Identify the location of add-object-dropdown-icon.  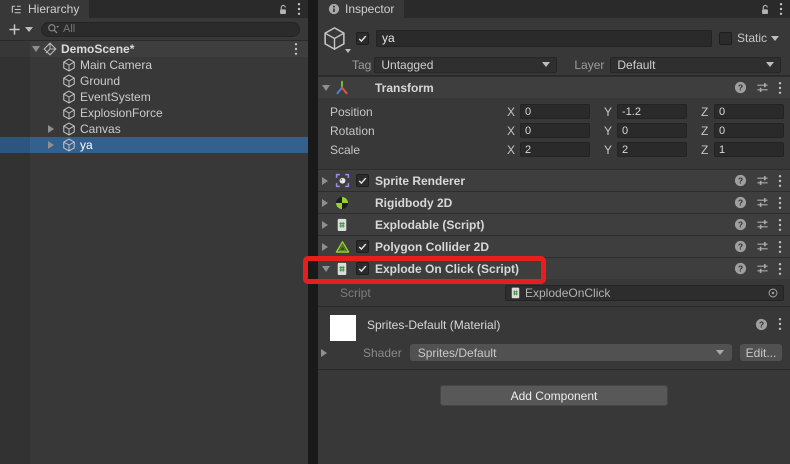
(29, 29).